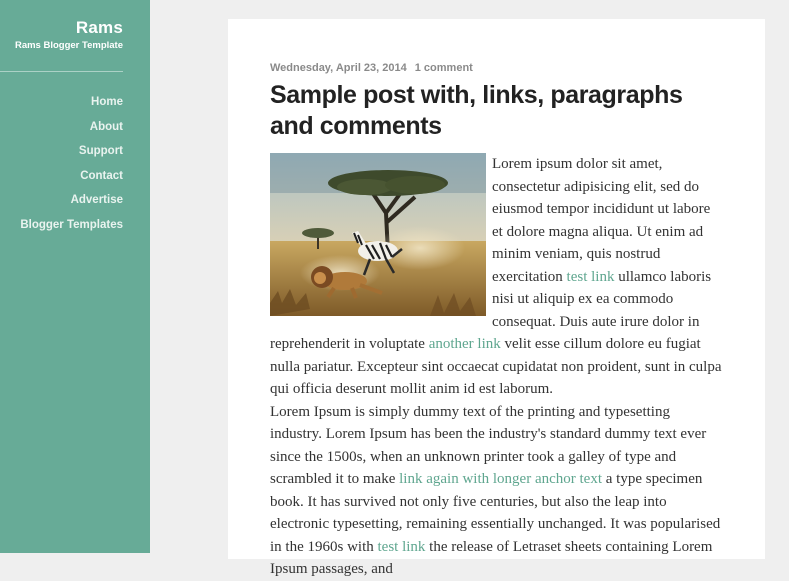 The image size is (789, 581). What do you see at coordinates (71, 200) in the screenshot?
I see `nav-item-advertise: Advertise` at bounding box center [71, 200].